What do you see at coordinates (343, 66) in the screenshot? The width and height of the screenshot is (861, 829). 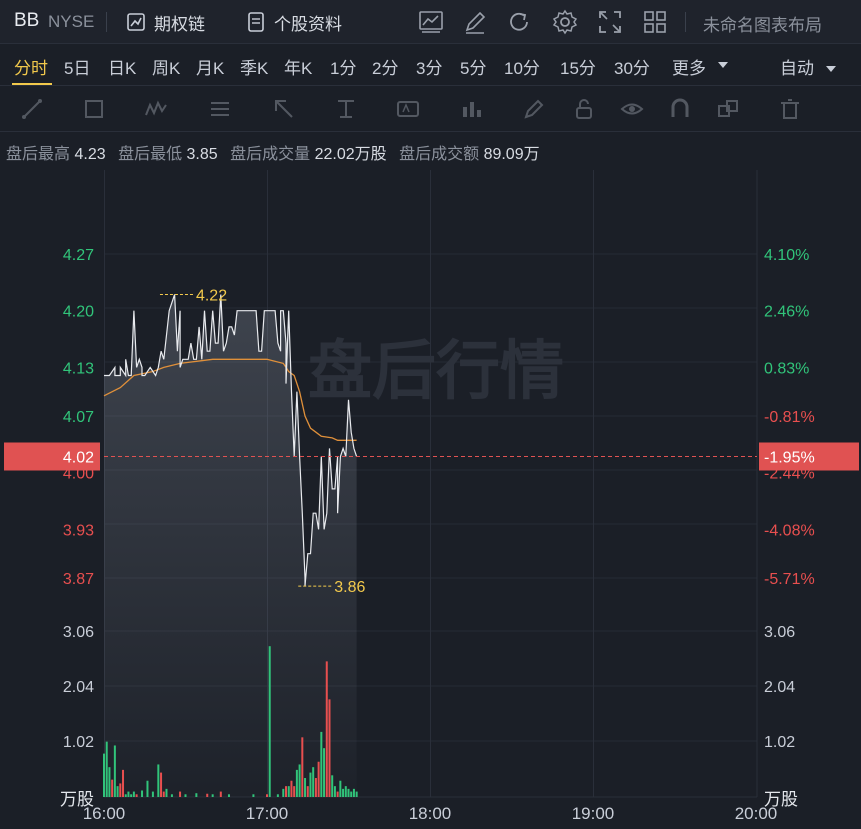 I see `period-tab: 1分` at bounding box center [343, 66].